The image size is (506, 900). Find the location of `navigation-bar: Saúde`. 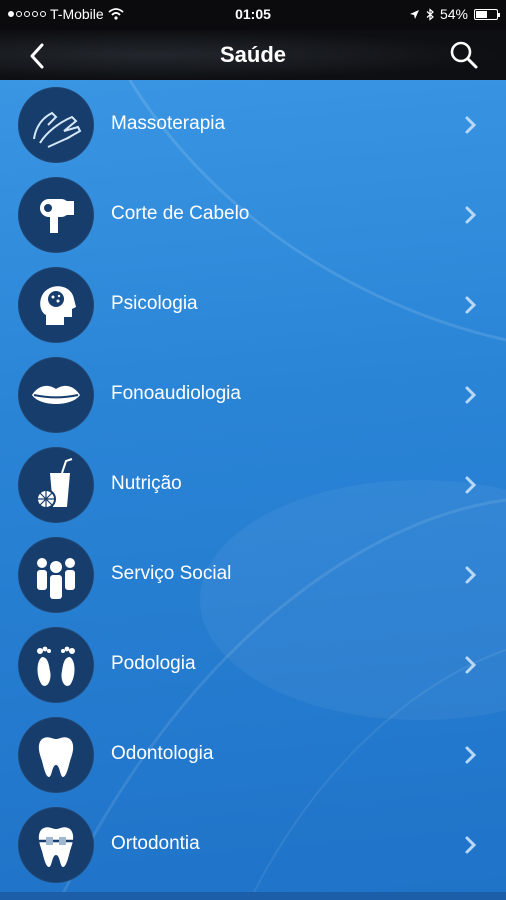

navigation-bar: Saúde is located at coordinates (253, 55).